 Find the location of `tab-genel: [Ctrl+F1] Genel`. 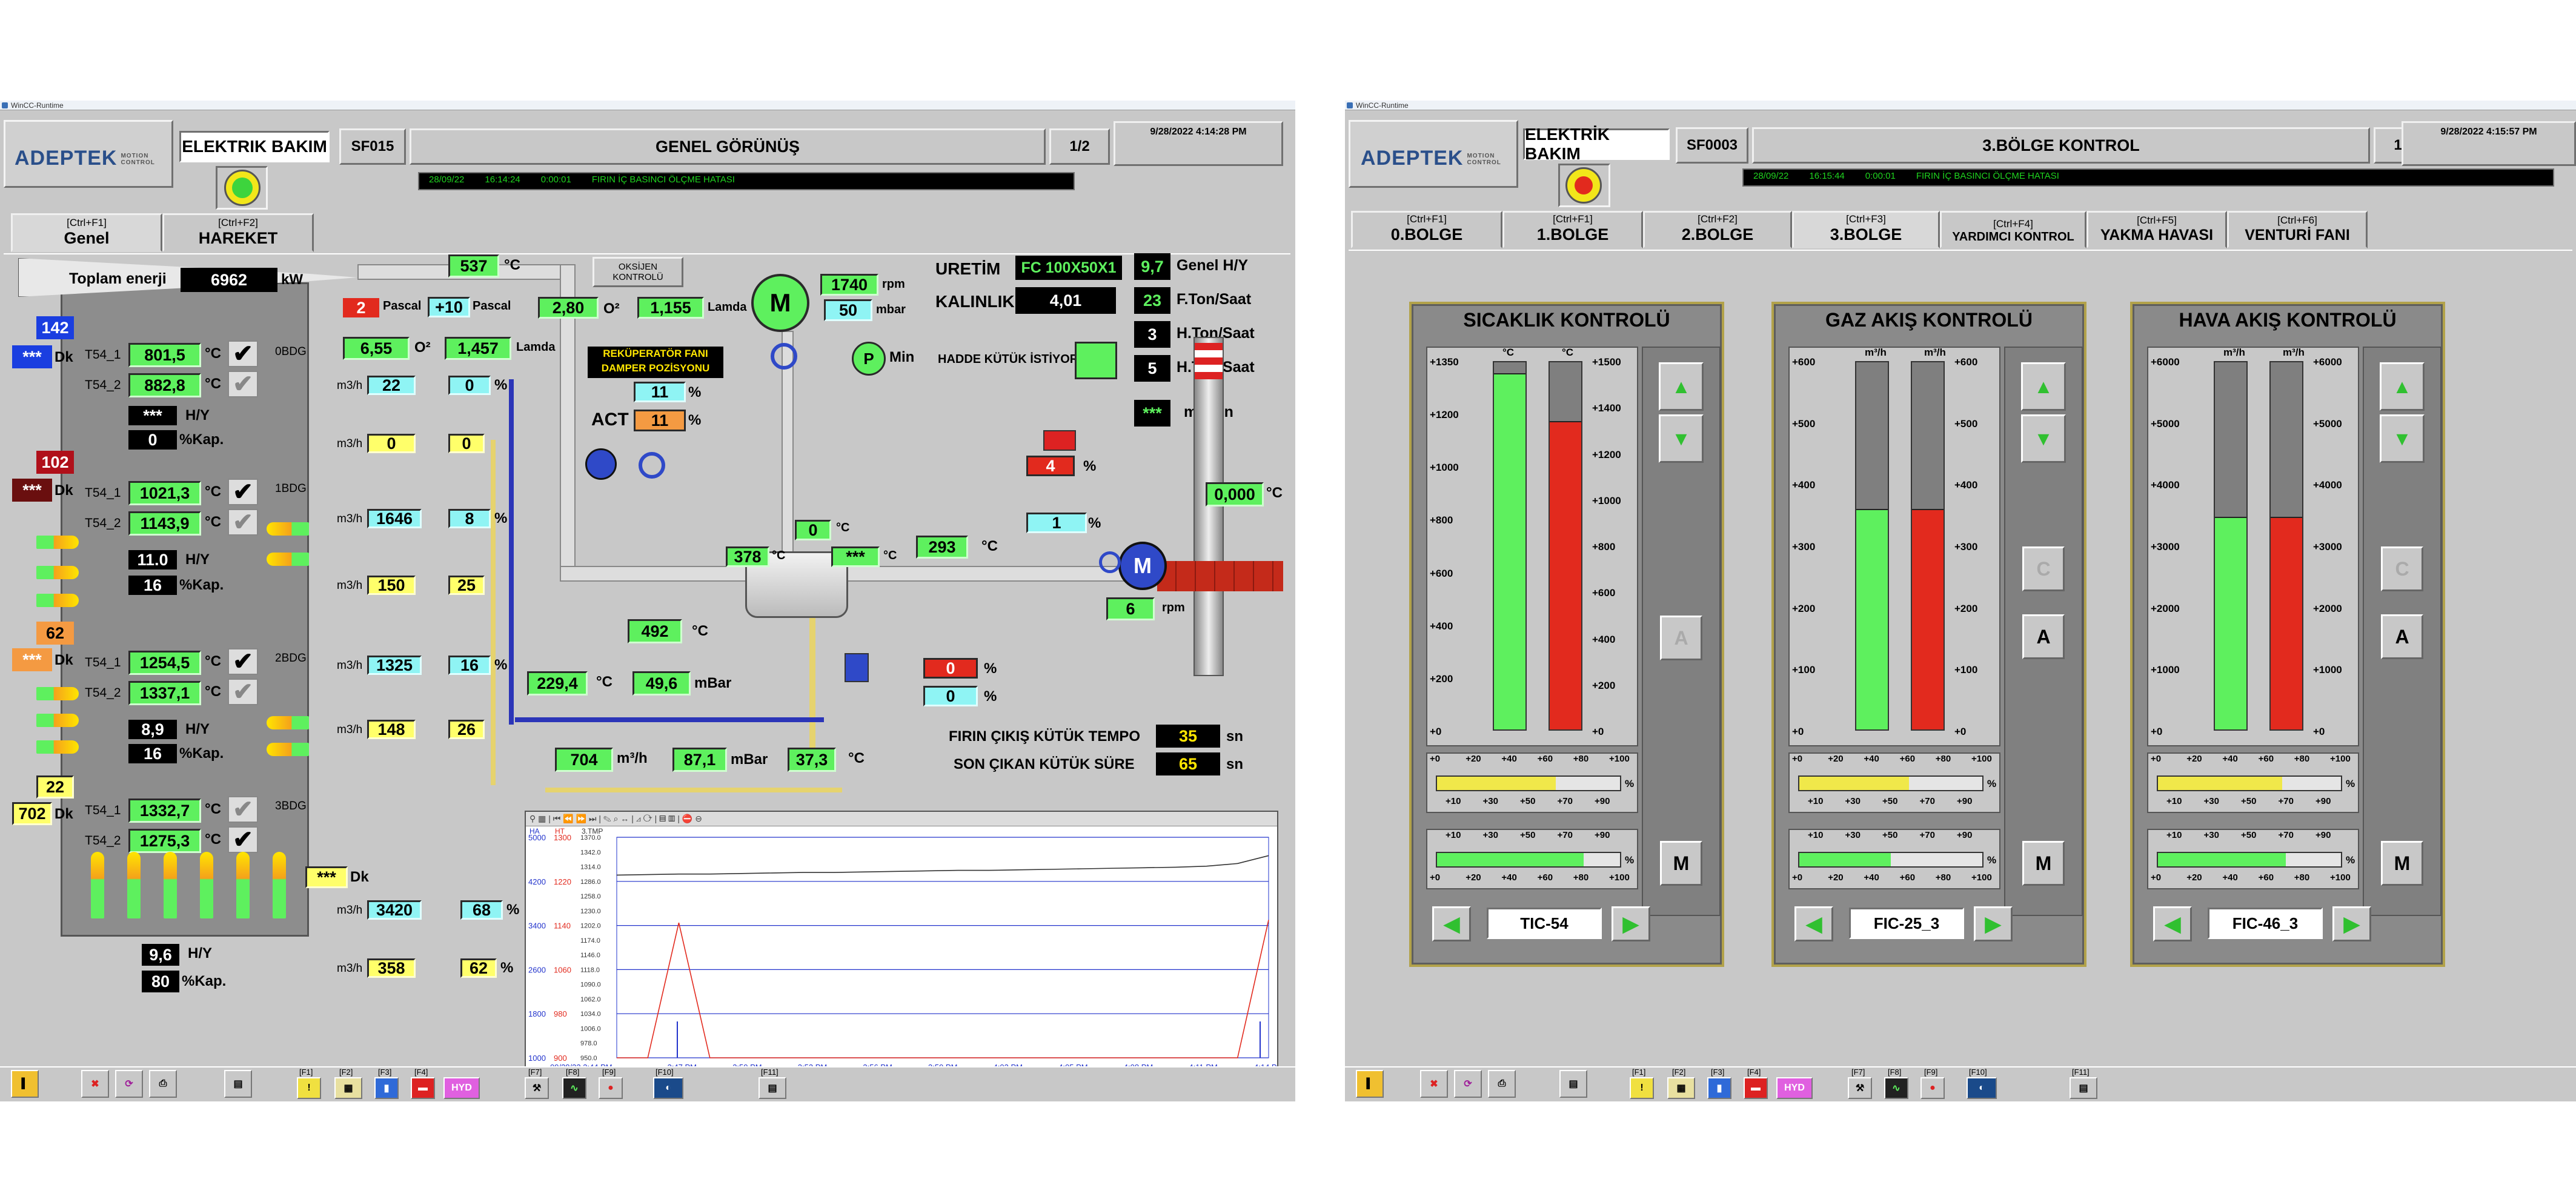

tab-genel: [Ctrl+F1] Genel is located at coordinates (86, 233).